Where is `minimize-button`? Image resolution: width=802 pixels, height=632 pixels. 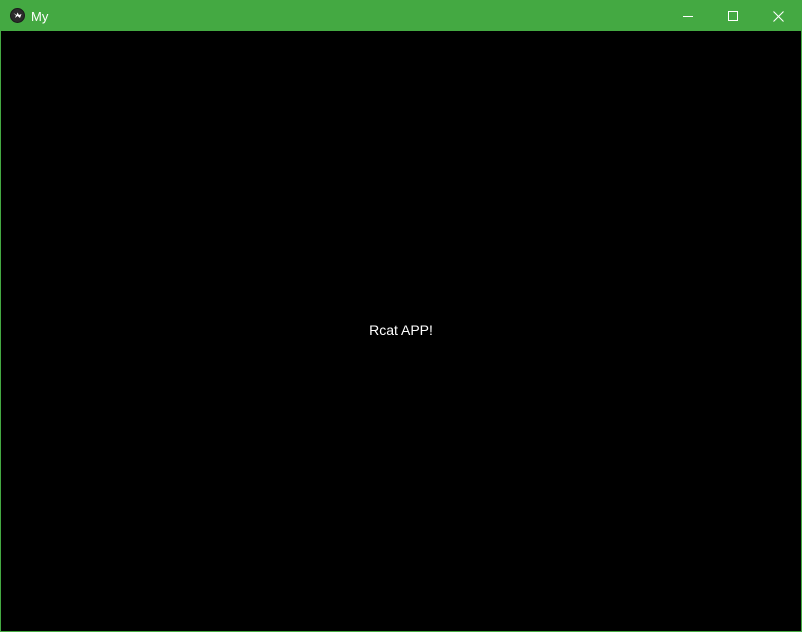 minimize-button is located at coordinates (688, 16).